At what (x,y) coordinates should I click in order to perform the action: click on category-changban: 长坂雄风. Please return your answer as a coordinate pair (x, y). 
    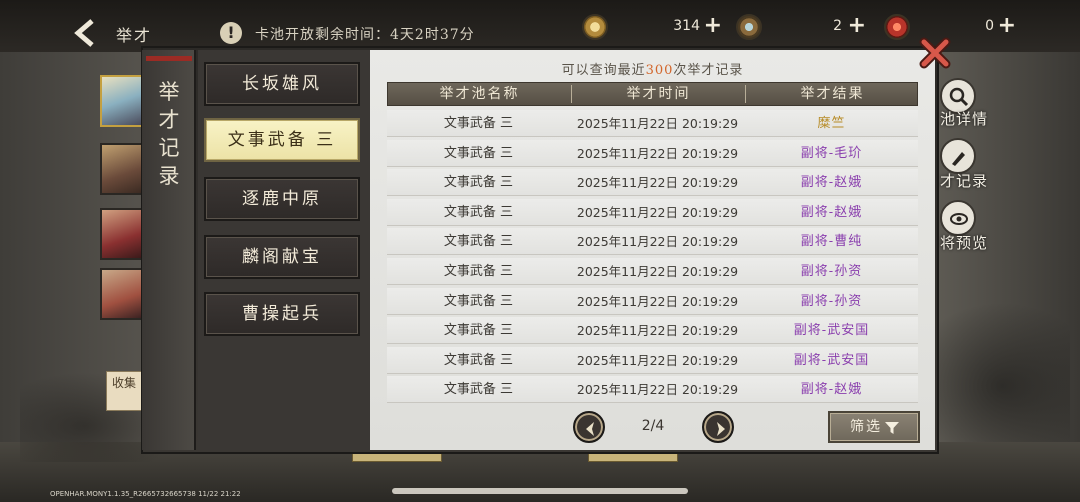
    Looking at the image, I should click on (282, 84).